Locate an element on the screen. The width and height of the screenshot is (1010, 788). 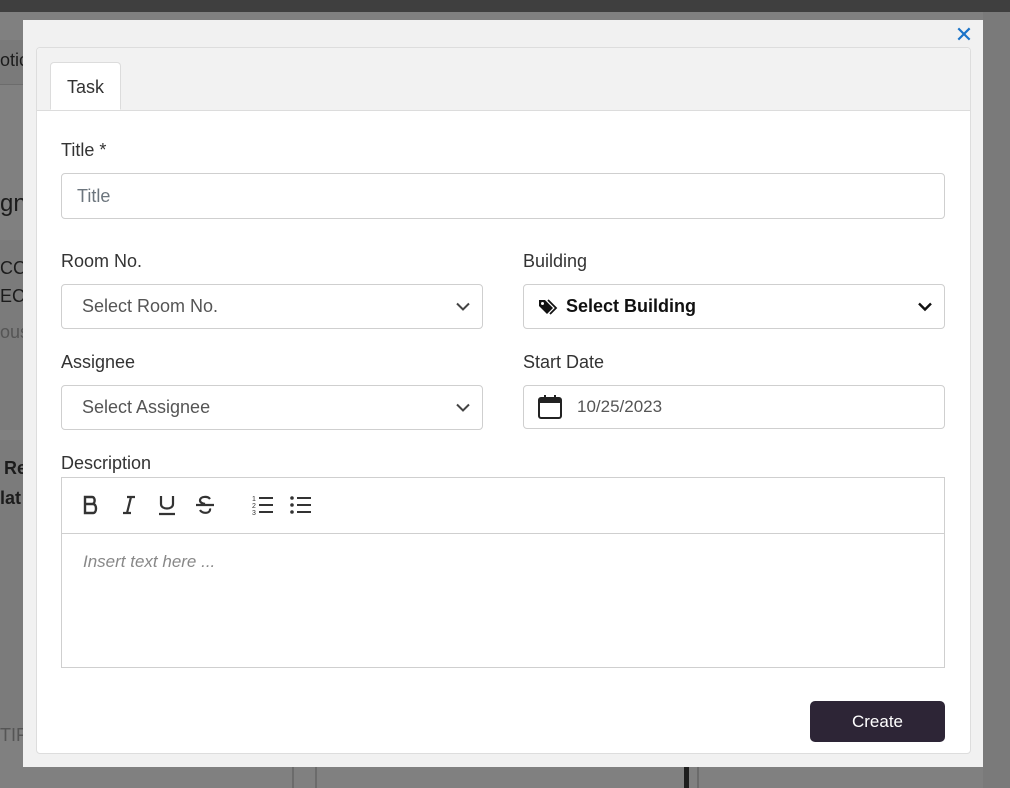
assignee-select: Select Assignee is located at coordinates (272, 407).